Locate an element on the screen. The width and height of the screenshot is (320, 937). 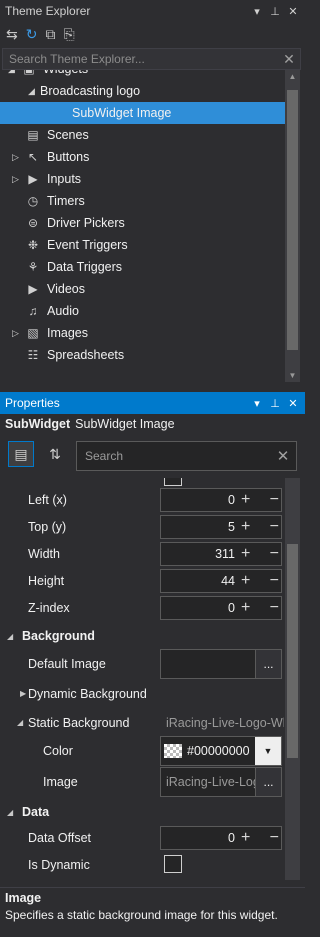
properties-search: Search ✕ is located at coordinates (186, 456).